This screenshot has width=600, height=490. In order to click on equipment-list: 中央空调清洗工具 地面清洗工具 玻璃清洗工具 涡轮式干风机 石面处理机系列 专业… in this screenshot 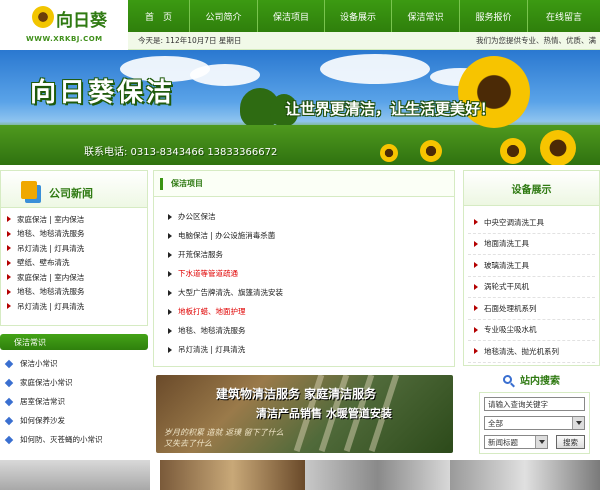, I will do `click(531, 286)`.